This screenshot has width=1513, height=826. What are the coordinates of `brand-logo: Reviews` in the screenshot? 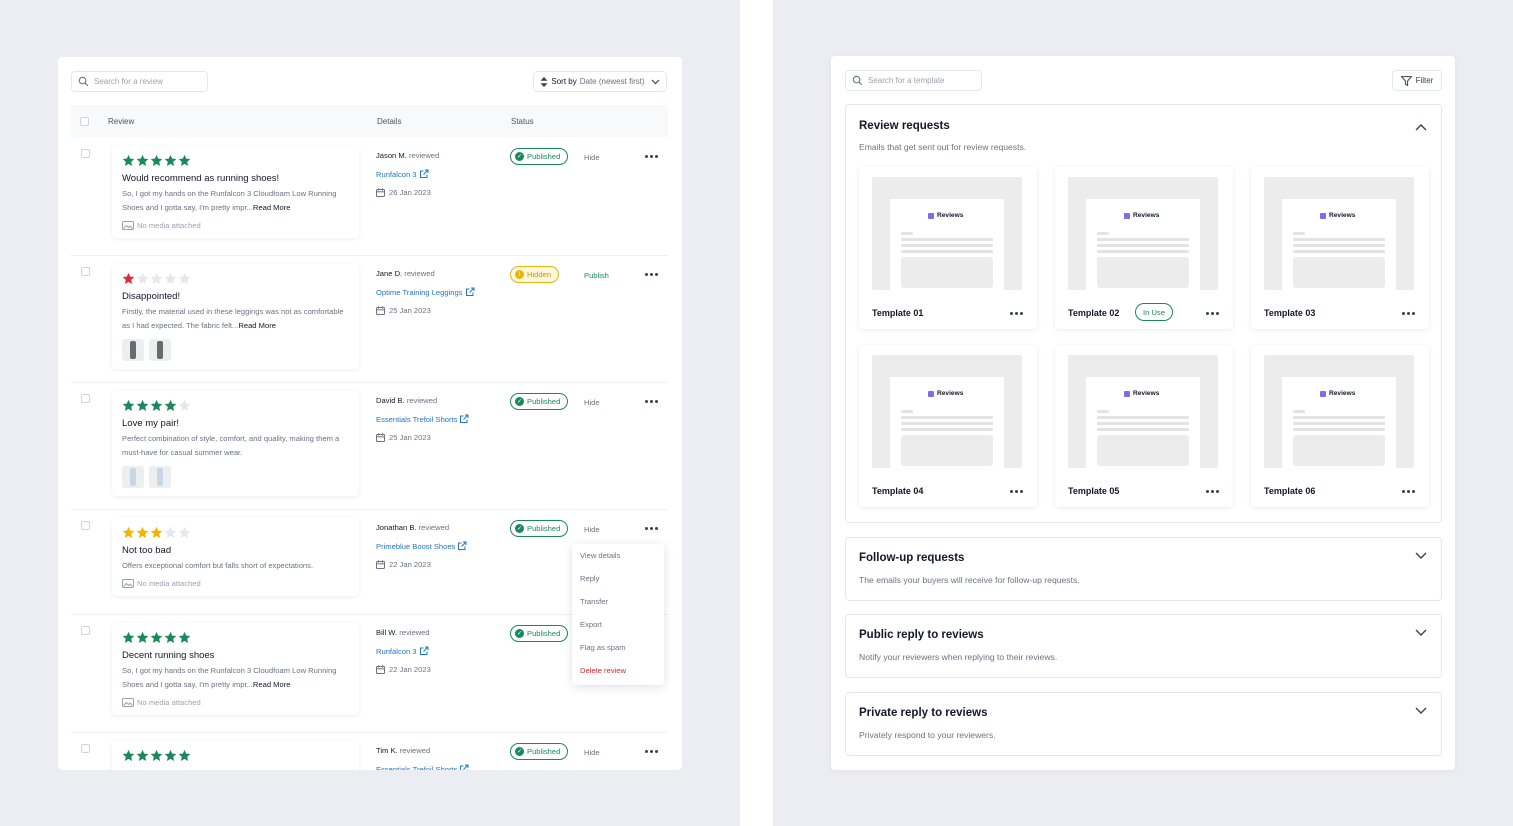 It's located at (1337, 393).